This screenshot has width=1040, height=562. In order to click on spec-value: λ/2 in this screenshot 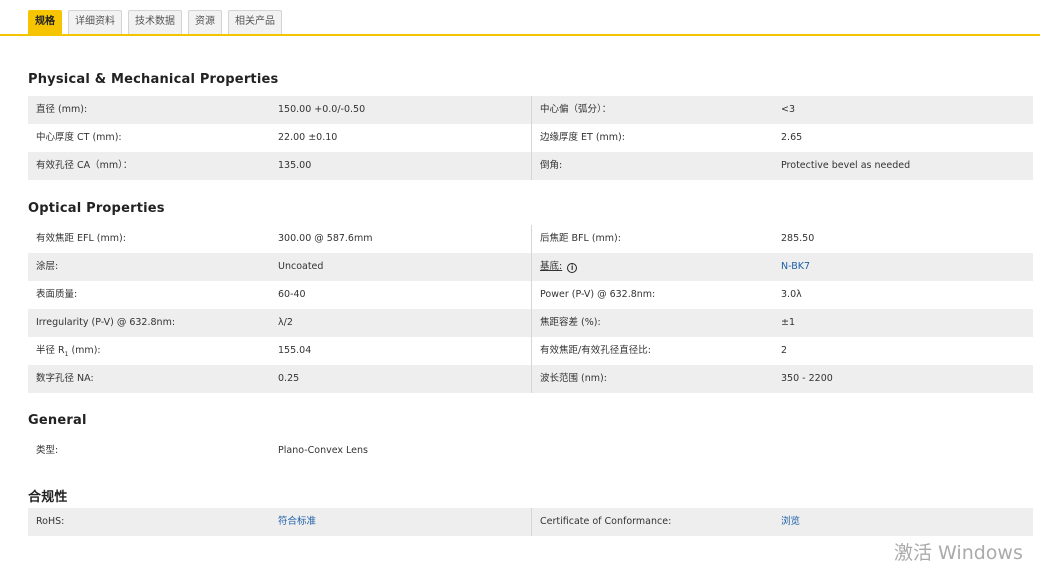, I will do `click(285, 322)`.